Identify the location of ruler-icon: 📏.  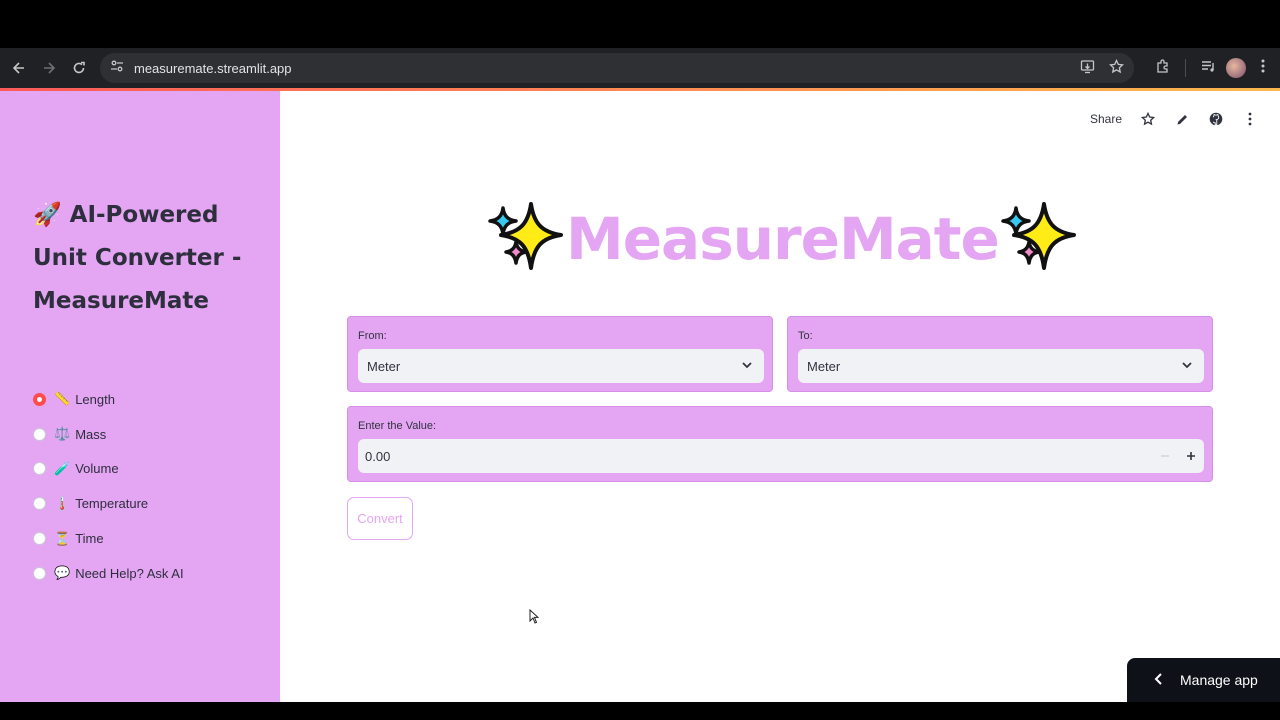
(62, 399).